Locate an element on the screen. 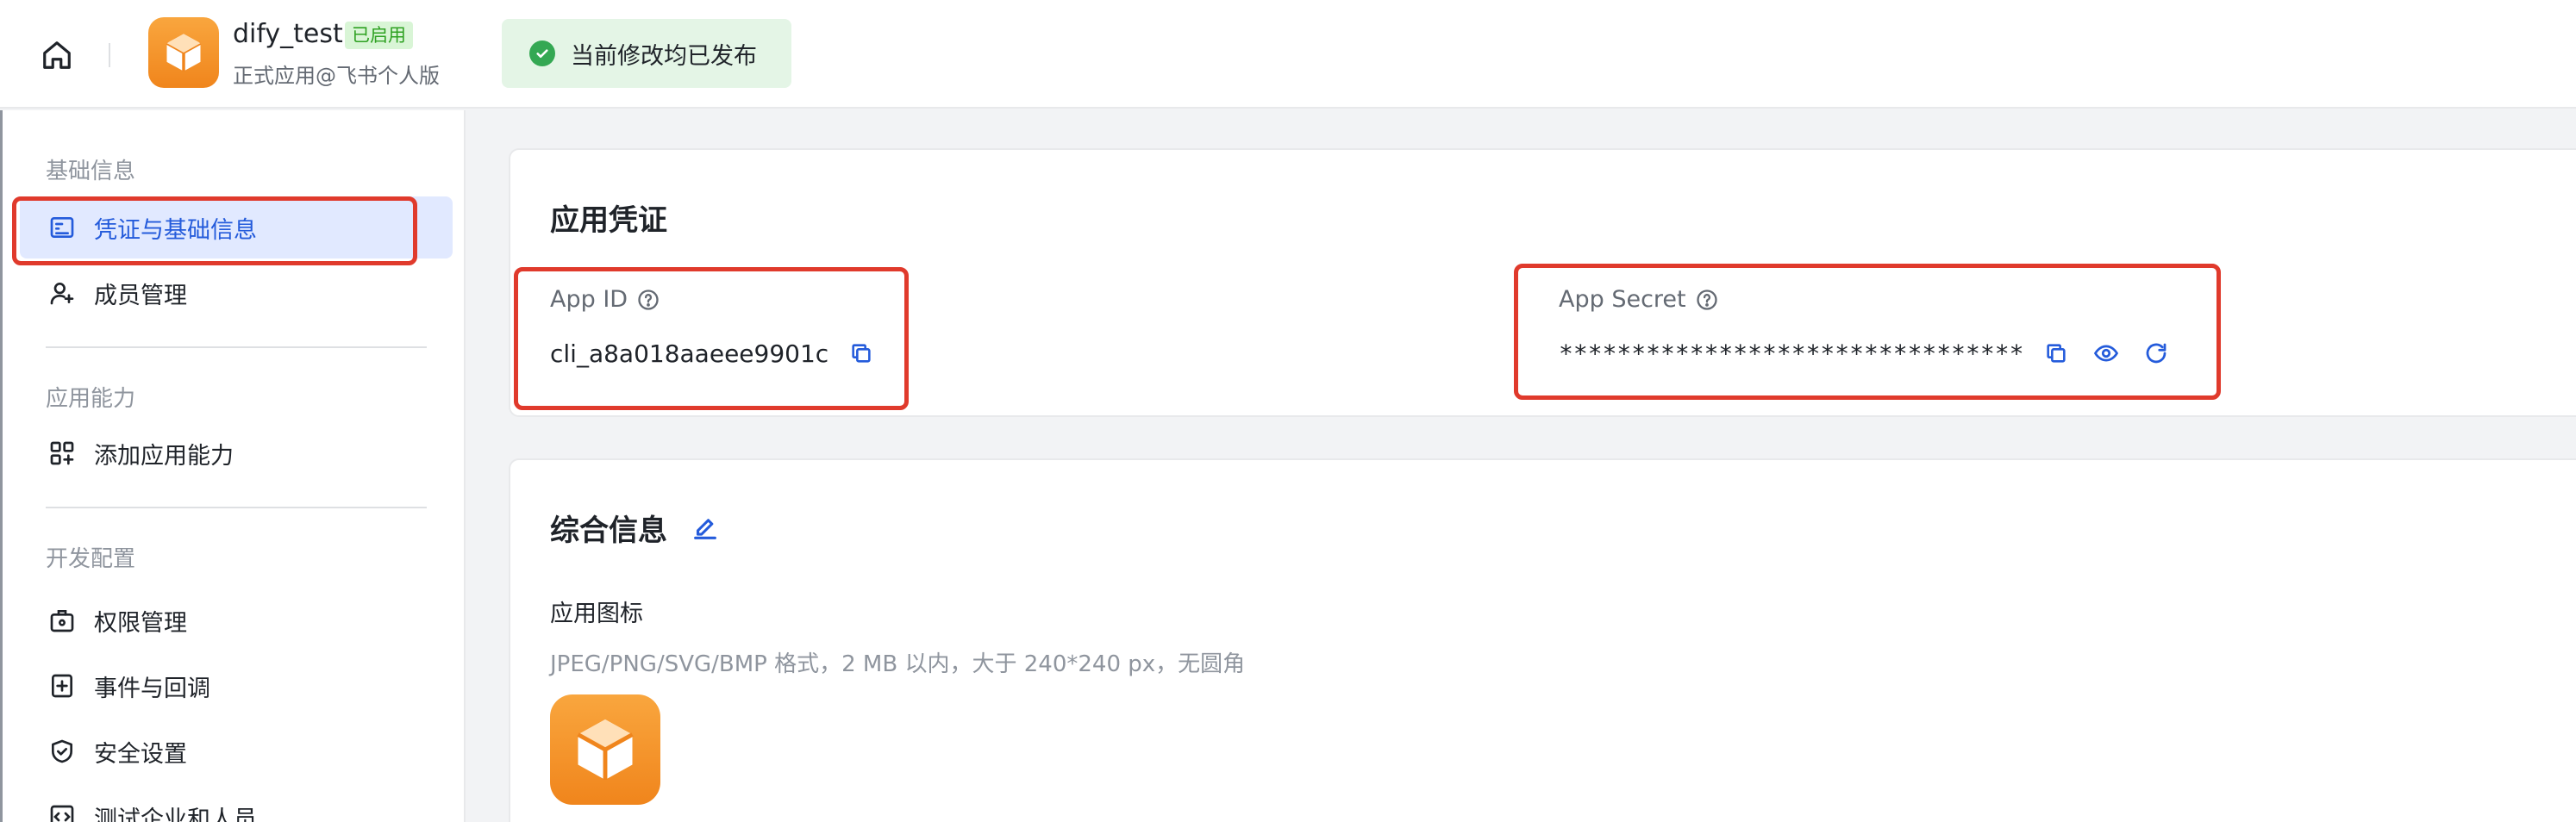  app-icon-label: 应用图标 is located at coordinates (596, 614).